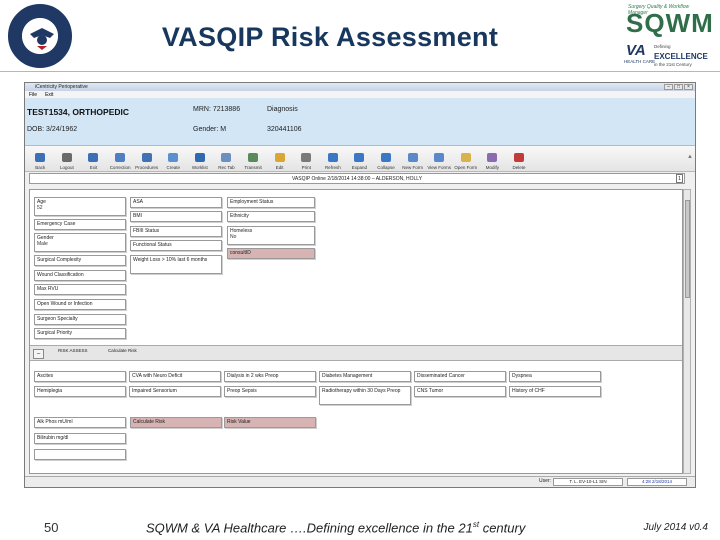 The width and height of the screenshot is (720, 540). I want to click on calculate-risk-label: Calculate Risk, so click(122, 350).